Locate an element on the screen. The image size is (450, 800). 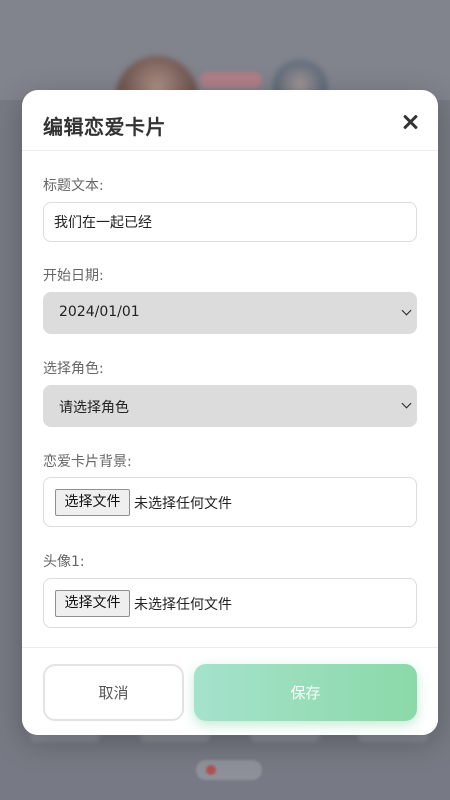
card-background-label: 恋爱卡片背景: is located at coordinates (87, 462).